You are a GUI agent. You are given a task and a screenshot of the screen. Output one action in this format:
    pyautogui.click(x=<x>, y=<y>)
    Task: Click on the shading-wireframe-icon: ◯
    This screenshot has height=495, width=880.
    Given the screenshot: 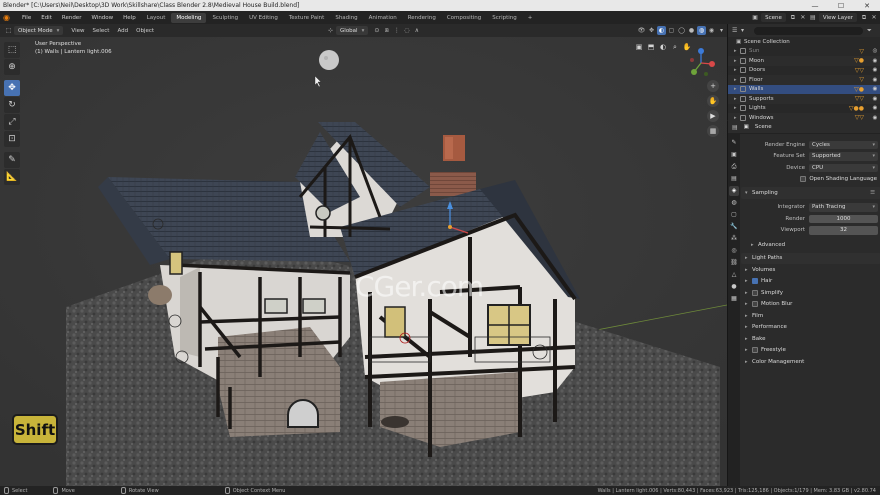 What is the action you would take?
    pyautogui.click(x=681, y=30)
    